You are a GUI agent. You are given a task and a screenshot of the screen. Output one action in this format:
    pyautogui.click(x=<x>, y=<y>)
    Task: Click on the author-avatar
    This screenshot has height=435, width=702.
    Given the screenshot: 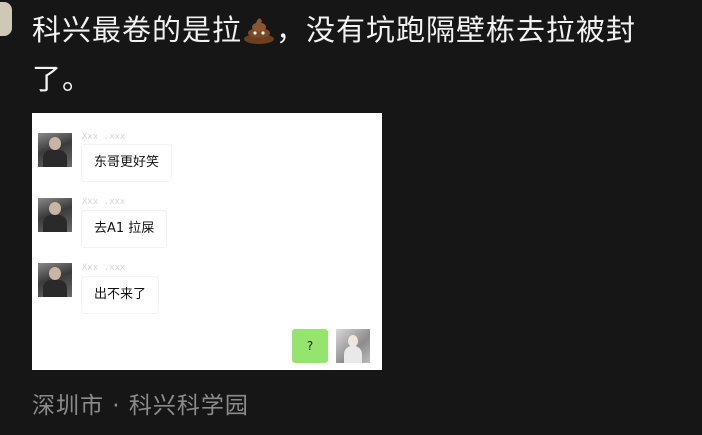 What is the action you would take?
    pyautogui.click(x=6, y=19)
    